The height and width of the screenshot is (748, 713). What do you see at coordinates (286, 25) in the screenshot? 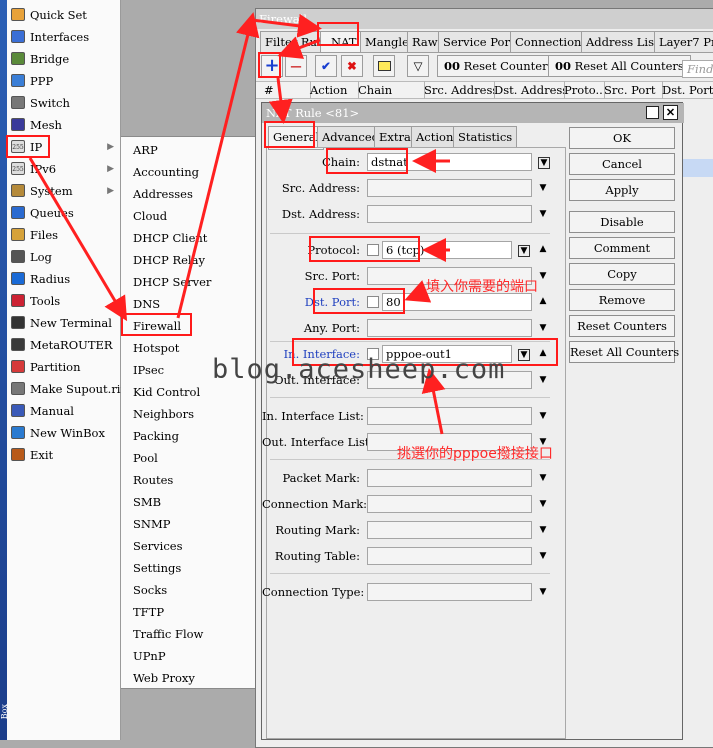
I see `arrow-to-nat-tab` at bounding box center [286, 25].